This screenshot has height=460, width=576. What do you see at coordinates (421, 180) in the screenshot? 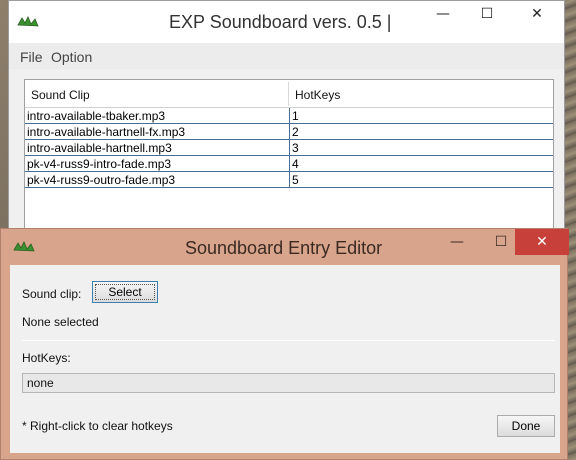
I see `hotkey-cell: 5` at bounding box center [421, 180].